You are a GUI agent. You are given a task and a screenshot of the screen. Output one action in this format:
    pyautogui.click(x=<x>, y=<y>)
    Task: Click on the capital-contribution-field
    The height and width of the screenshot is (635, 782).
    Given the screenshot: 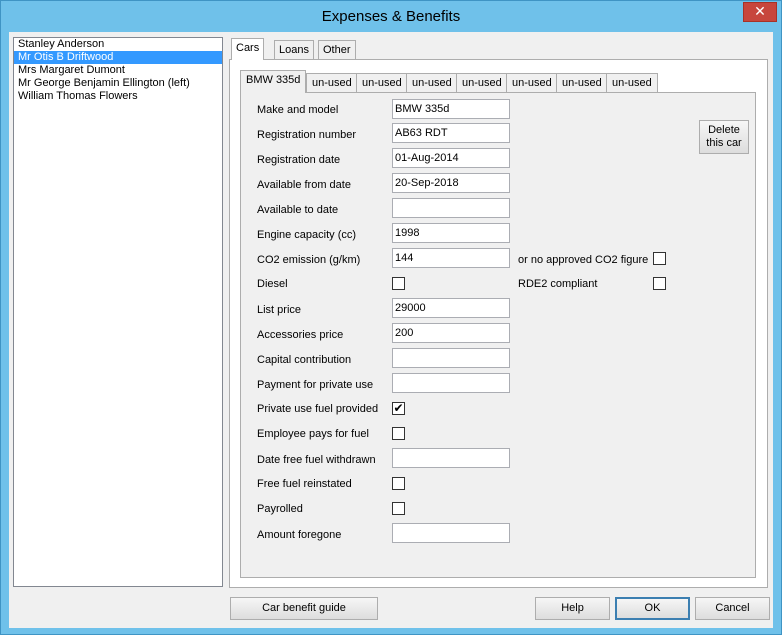 What is the action you would take?
    pyautogui.click(x=451, y=358)
    